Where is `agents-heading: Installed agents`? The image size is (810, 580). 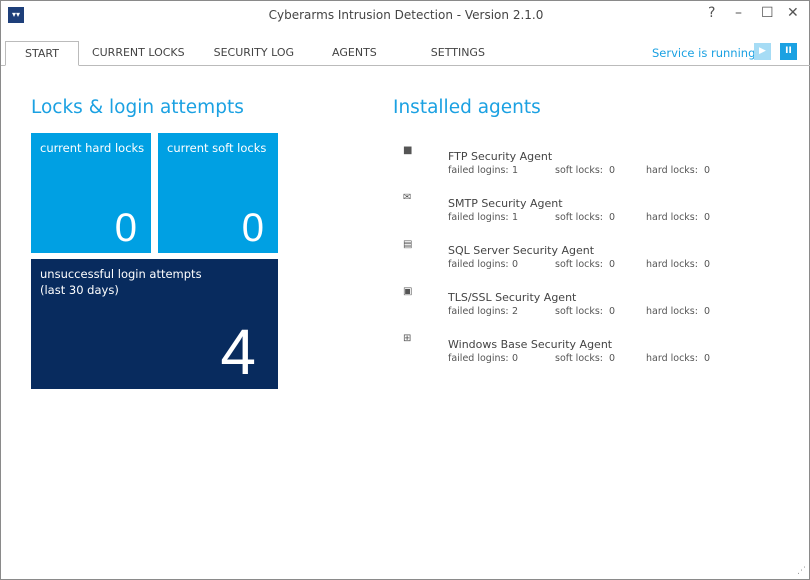 agents-heading: Installed agents is located at coordinates (467, 107).